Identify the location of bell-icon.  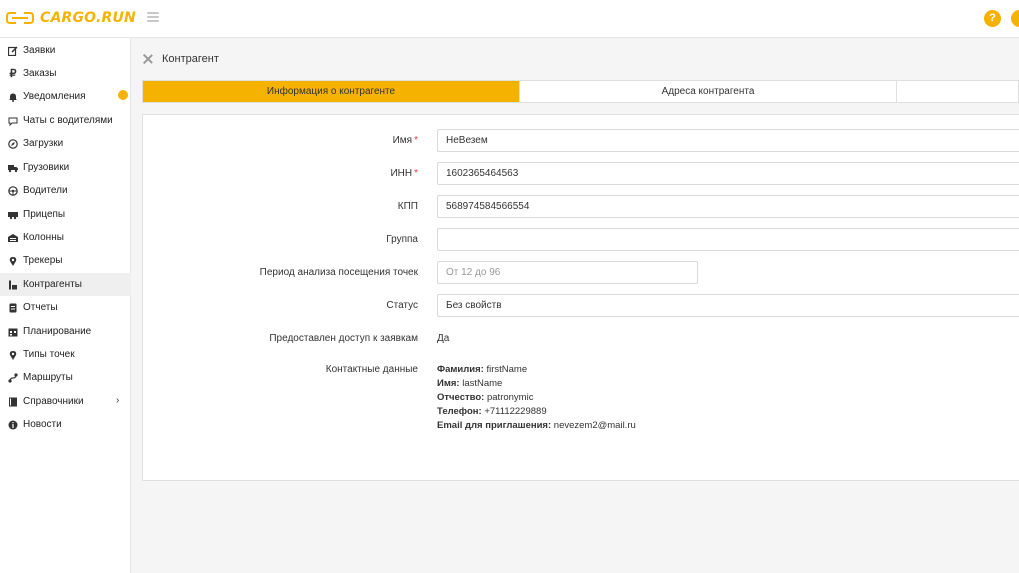
(13, 97).